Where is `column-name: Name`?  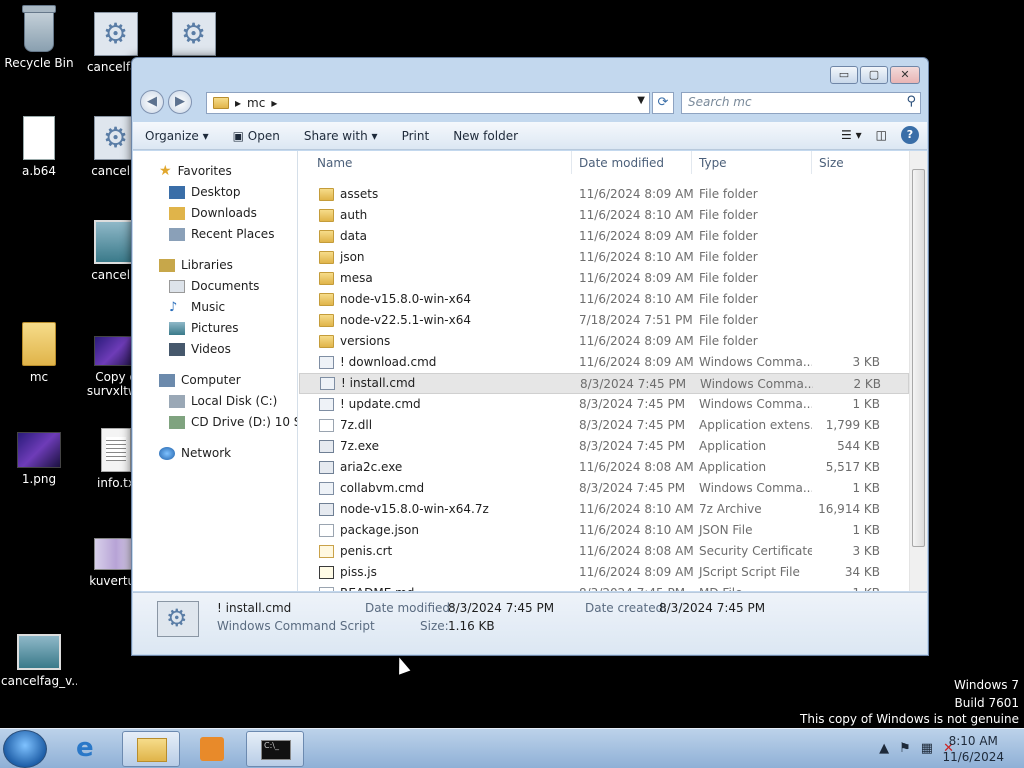
column-name: Name is located at coordinates (435, 162).